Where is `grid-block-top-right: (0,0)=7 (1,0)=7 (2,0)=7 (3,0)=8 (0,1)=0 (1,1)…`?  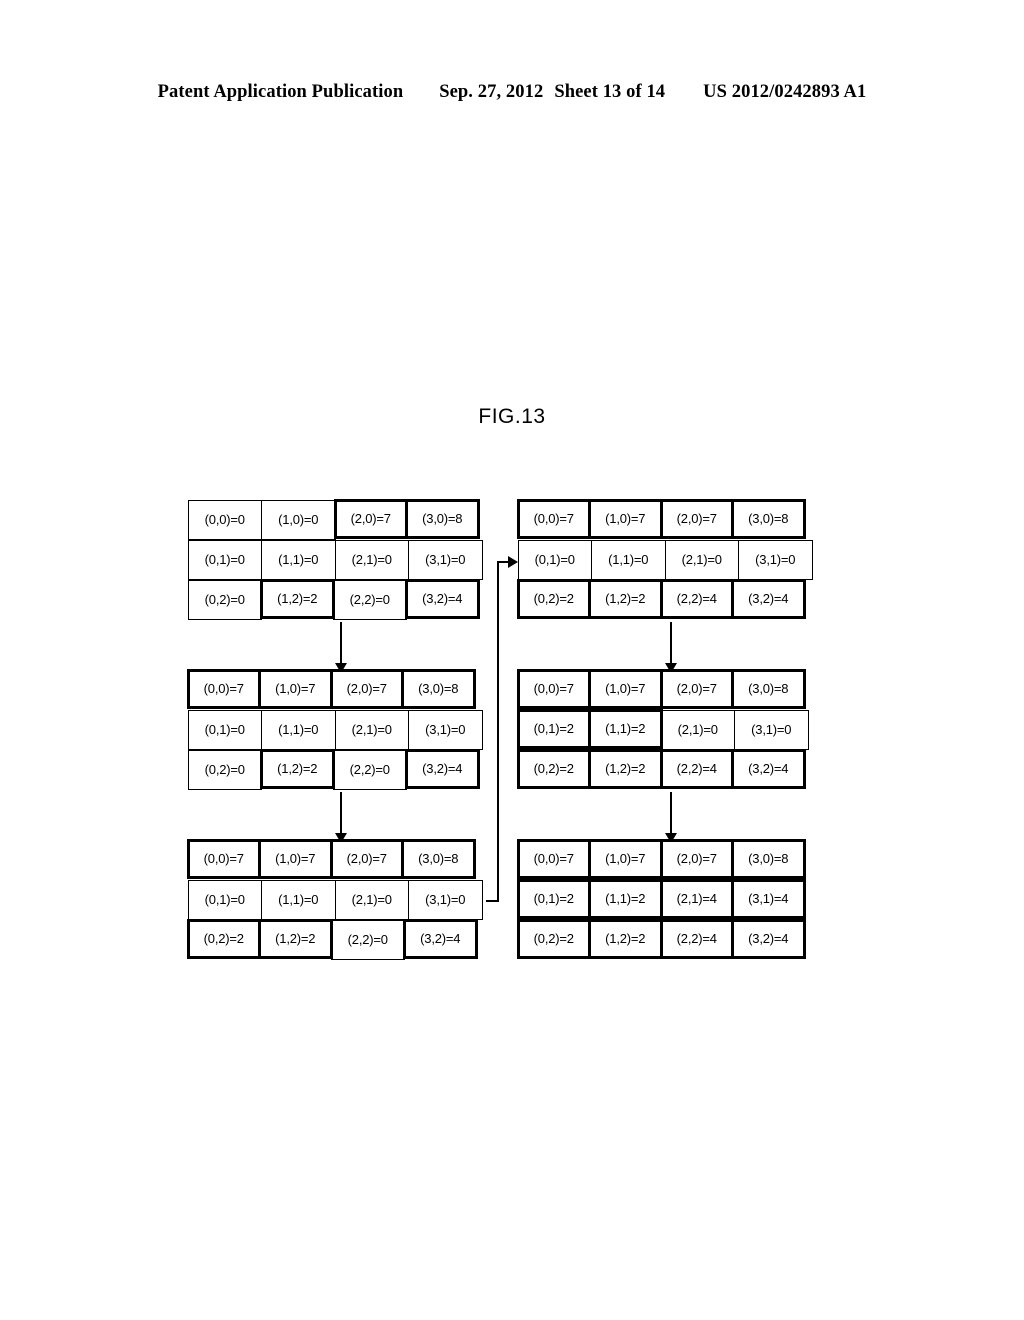 grid-block-top-right: (0,0)=7 (1,0)=7 (2,0)=7 (3,0)=8 (0,1)=0 (1,1)… is located at coordinates (666, 559).